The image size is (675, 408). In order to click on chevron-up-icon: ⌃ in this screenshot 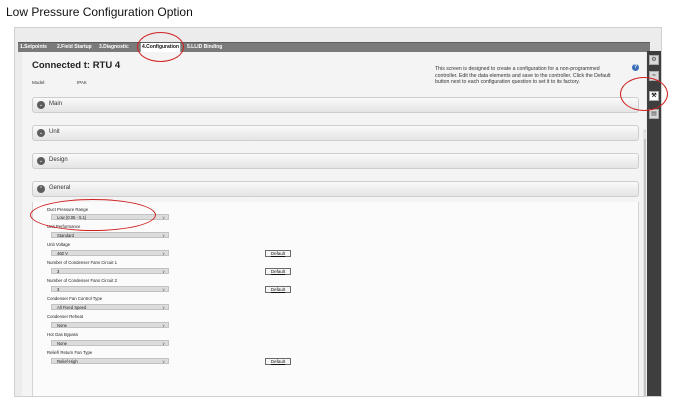, I will do `click(41, 189)`.